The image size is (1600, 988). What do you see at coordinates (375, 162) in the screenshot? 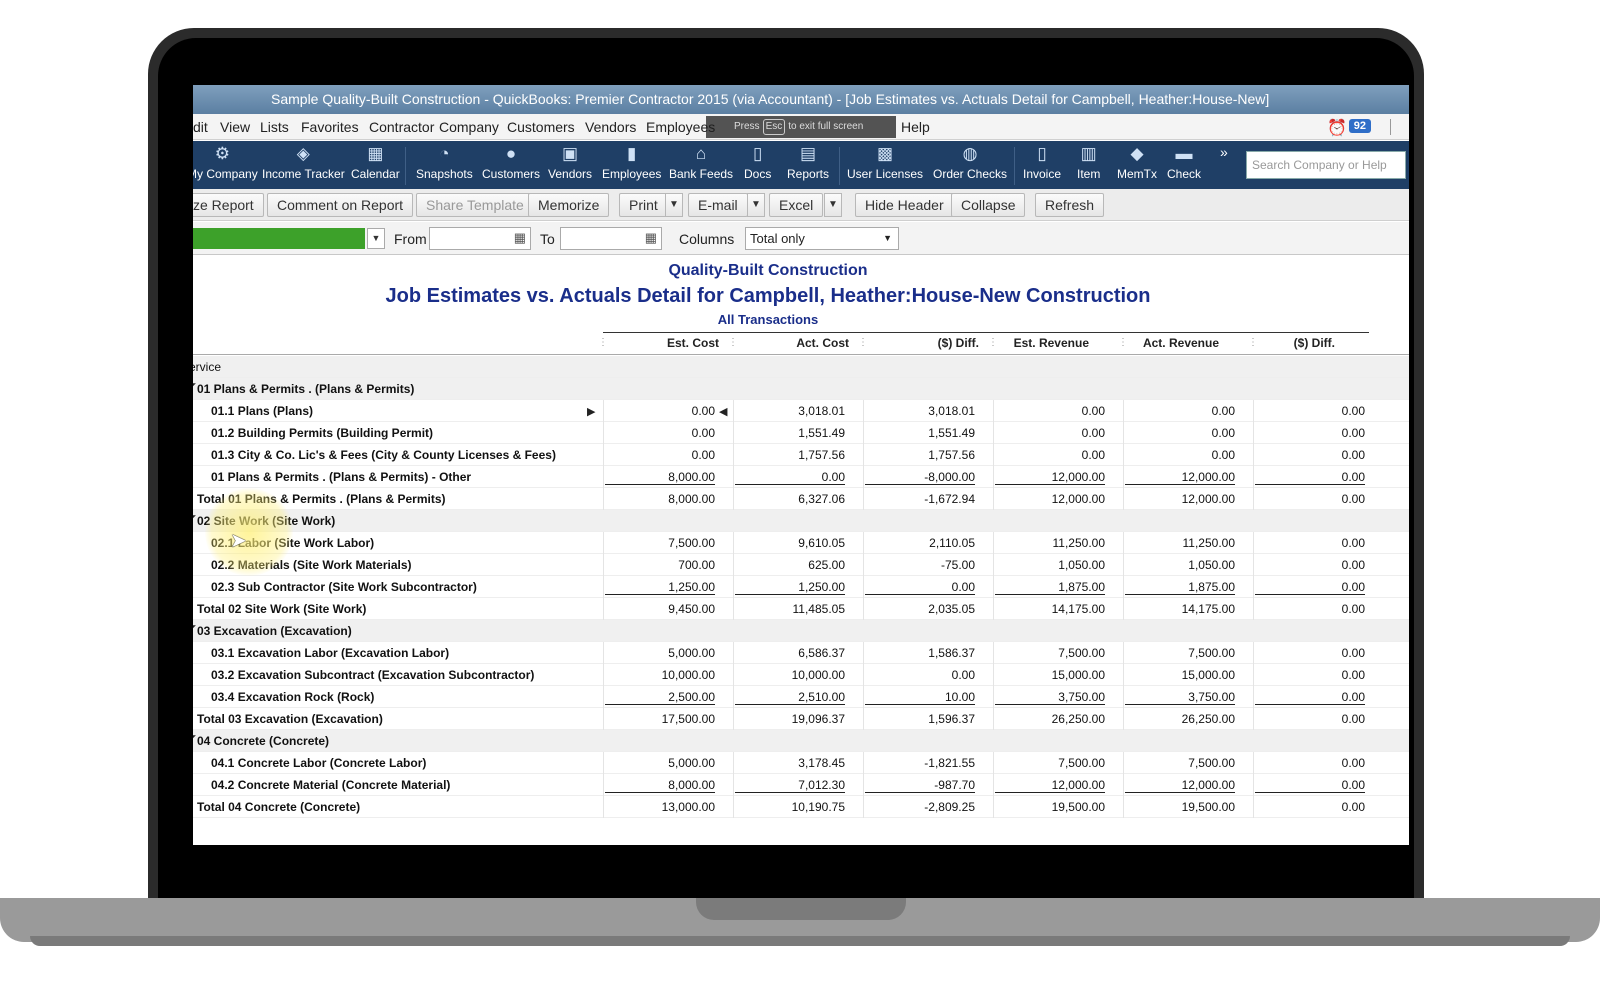
I see `iconbar-calendar: ▦ Calendar` at bounding box center [375, 162].